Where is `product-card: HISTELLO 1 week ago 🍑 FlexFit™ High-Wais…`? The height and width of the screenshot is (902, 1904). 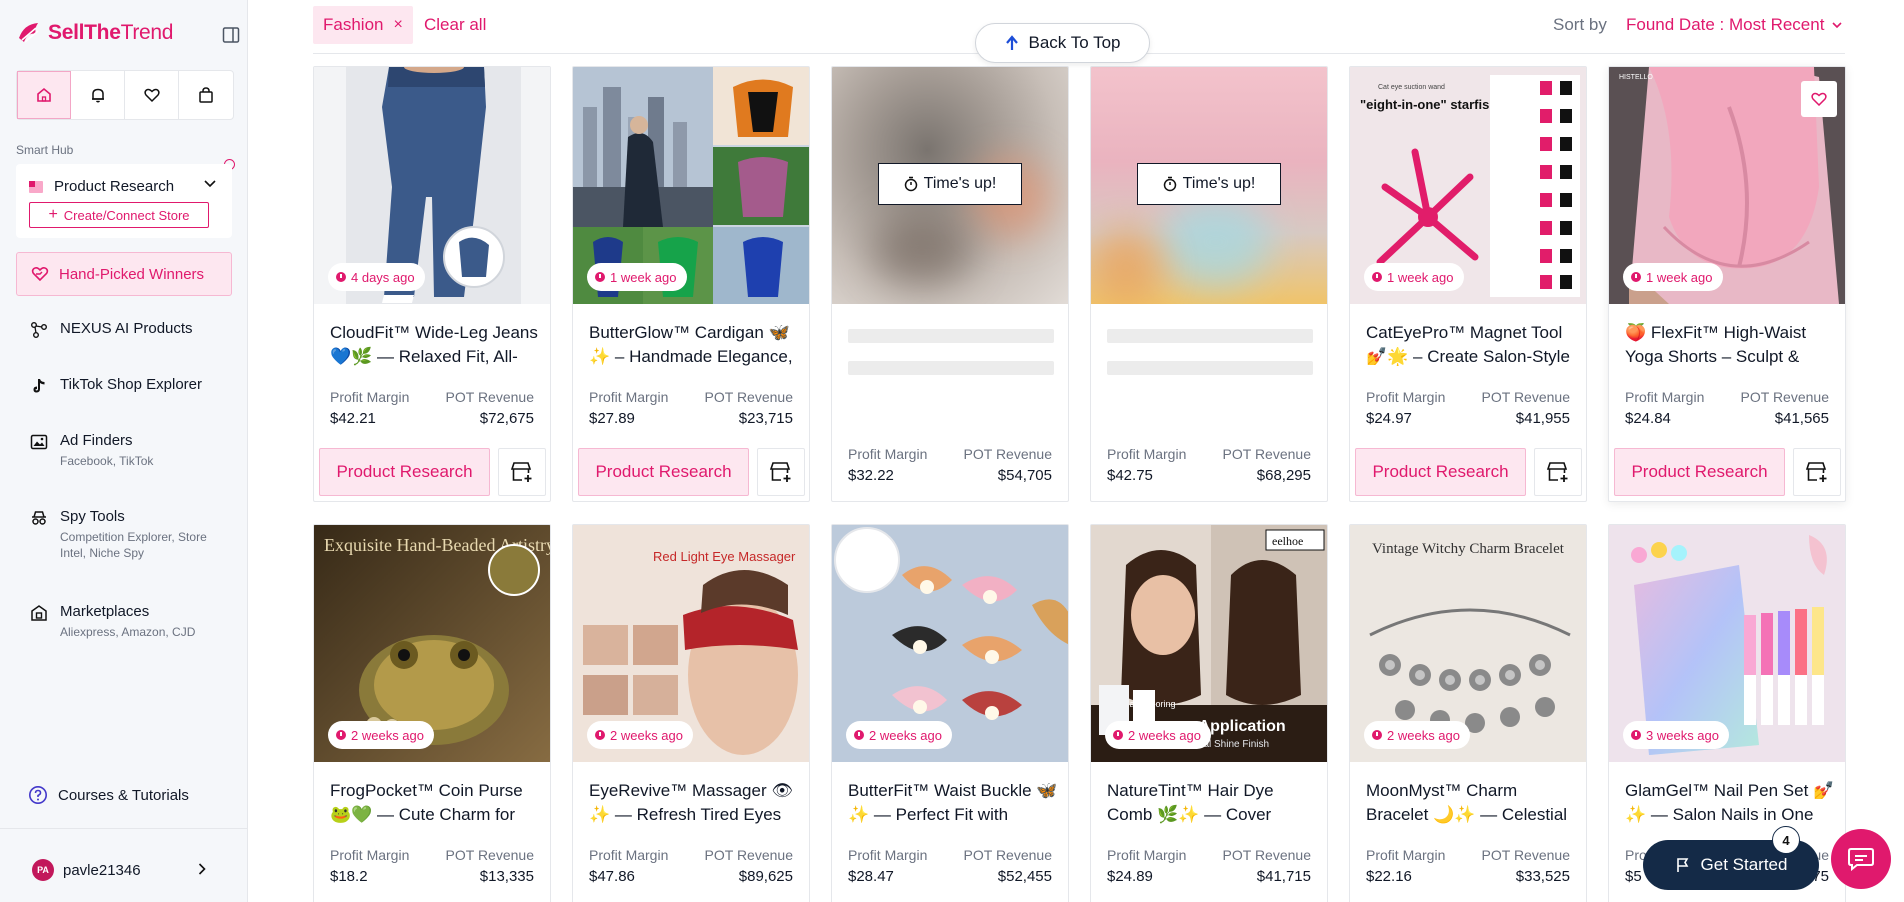
product-card: HISTELLO 1 week ago 🍑 FlexFit™ High-Wais… is located at coordinates (1727, 284).